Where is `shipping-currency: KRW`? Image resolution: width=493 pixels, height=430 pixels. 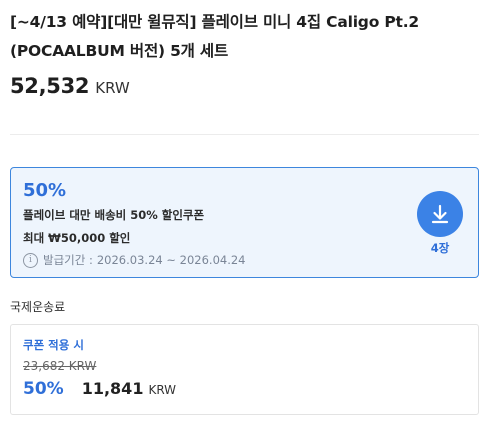 shipping-currency: KRW is located at coordinates (162, 390).